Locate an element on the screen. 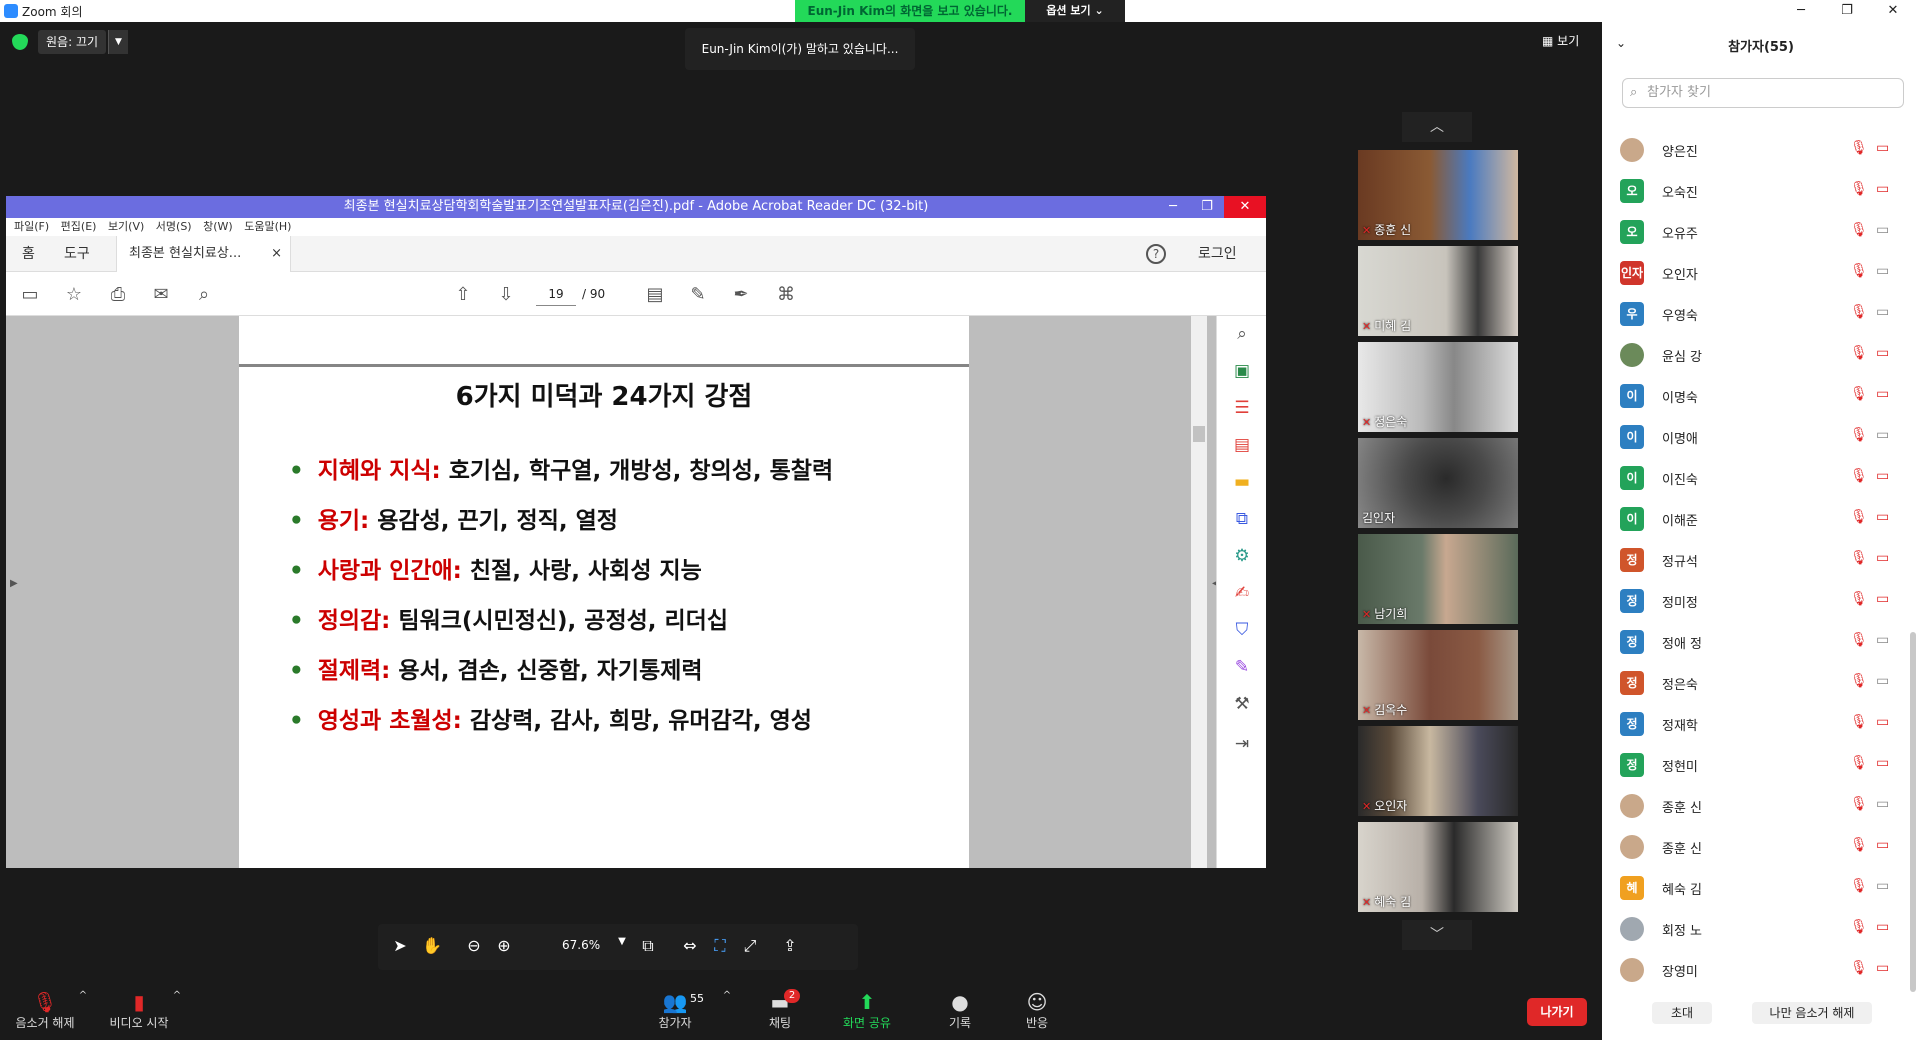 The width and height of the screenshot is (1920, 1040). participant-row: 정 정현미 🎙 ▭ is located at coordinates (1752, 765).